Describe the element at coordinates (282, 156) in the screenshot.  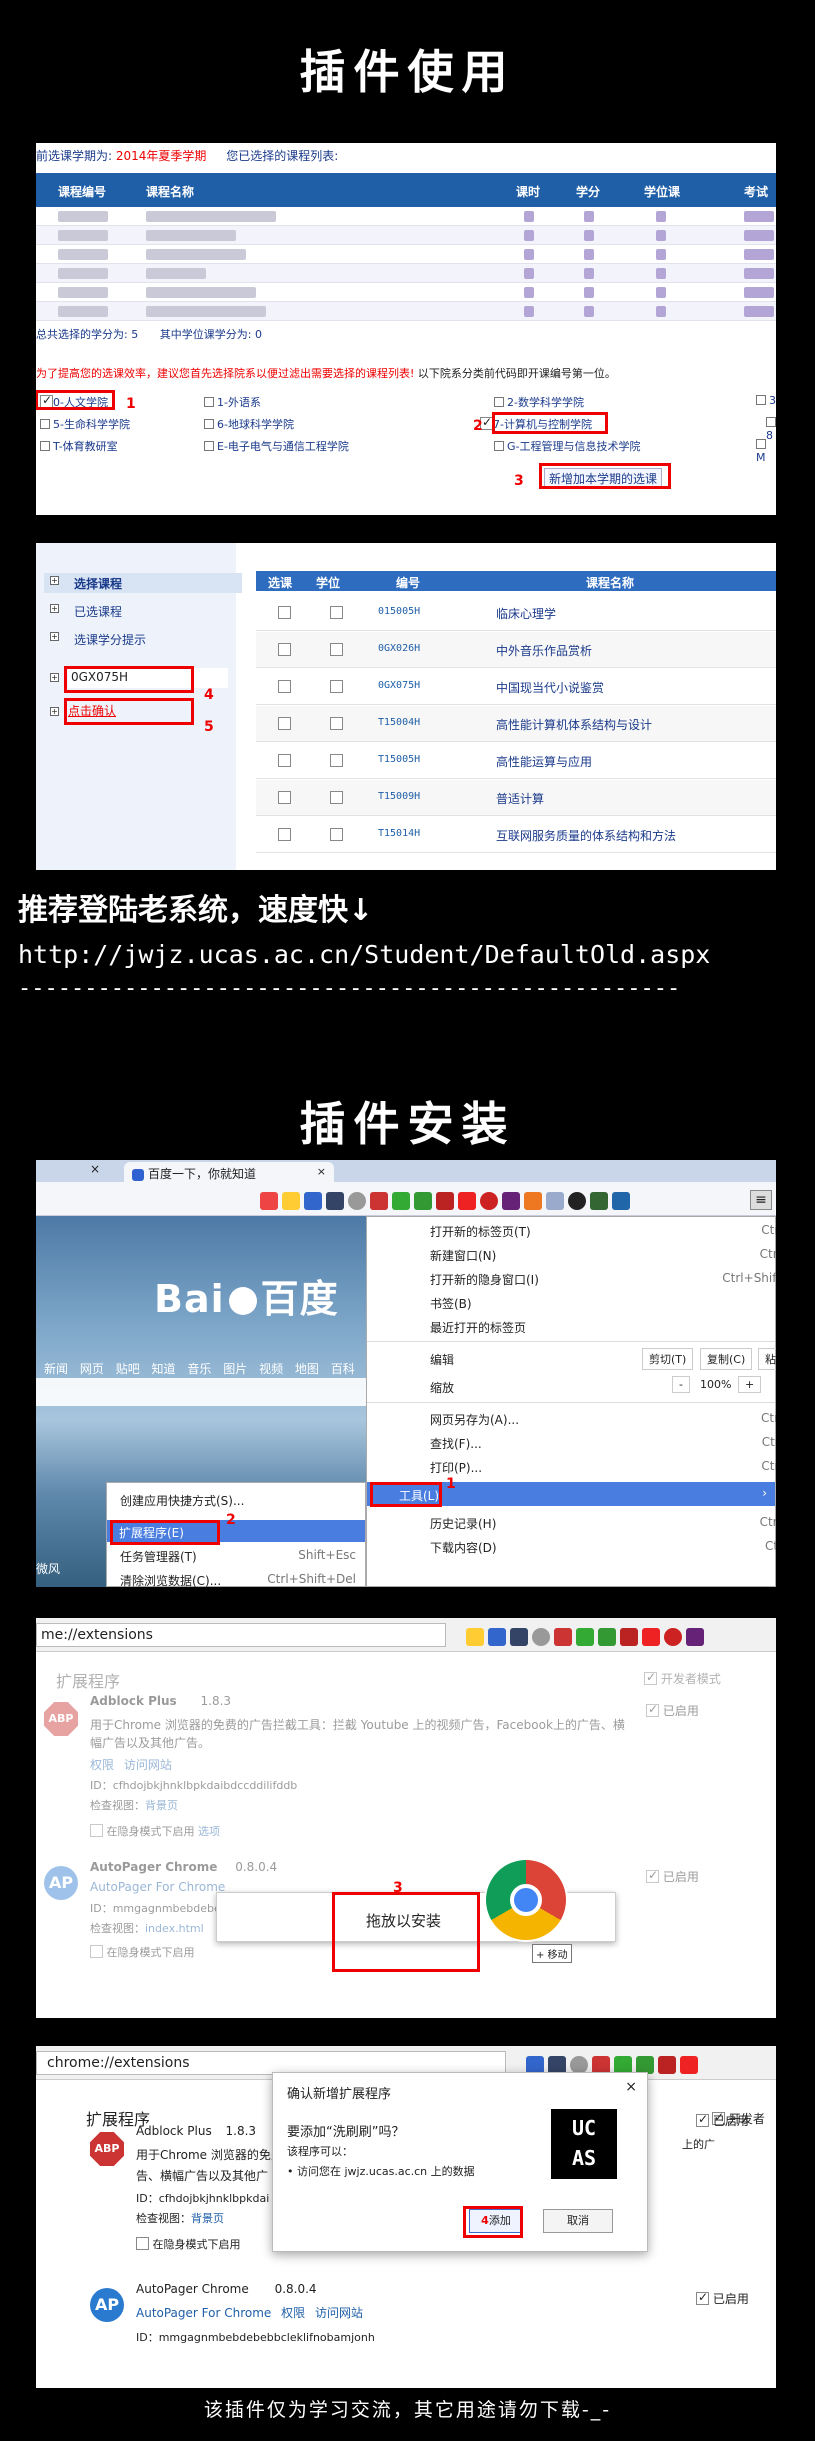
I see `selected-courses-label: 您已选择的课程列表:` at that location.